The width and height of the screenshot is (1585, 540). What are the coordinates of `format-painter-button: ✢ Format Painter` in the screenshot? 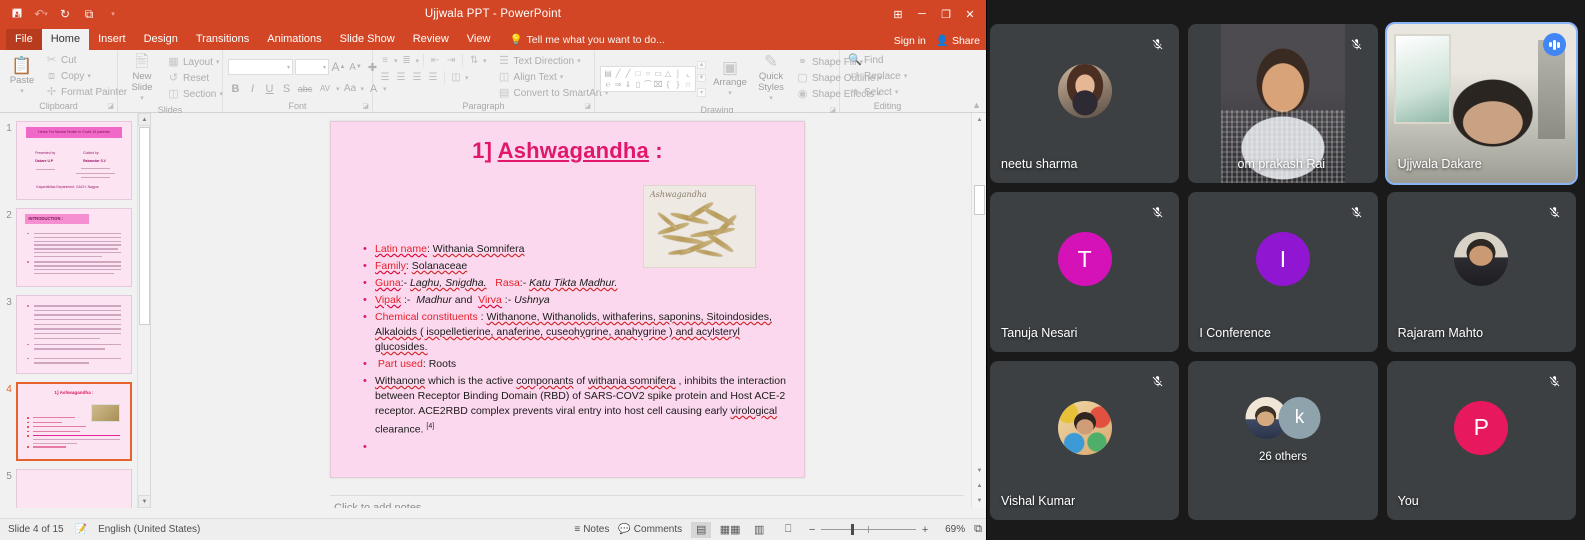 It's located at (86, 92).